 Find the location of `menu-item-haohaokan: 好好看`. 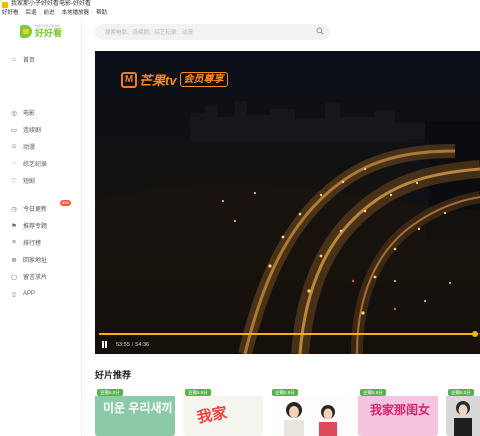

menu-item-haohaokan: 好好看 is located at coordinates (10, 13).